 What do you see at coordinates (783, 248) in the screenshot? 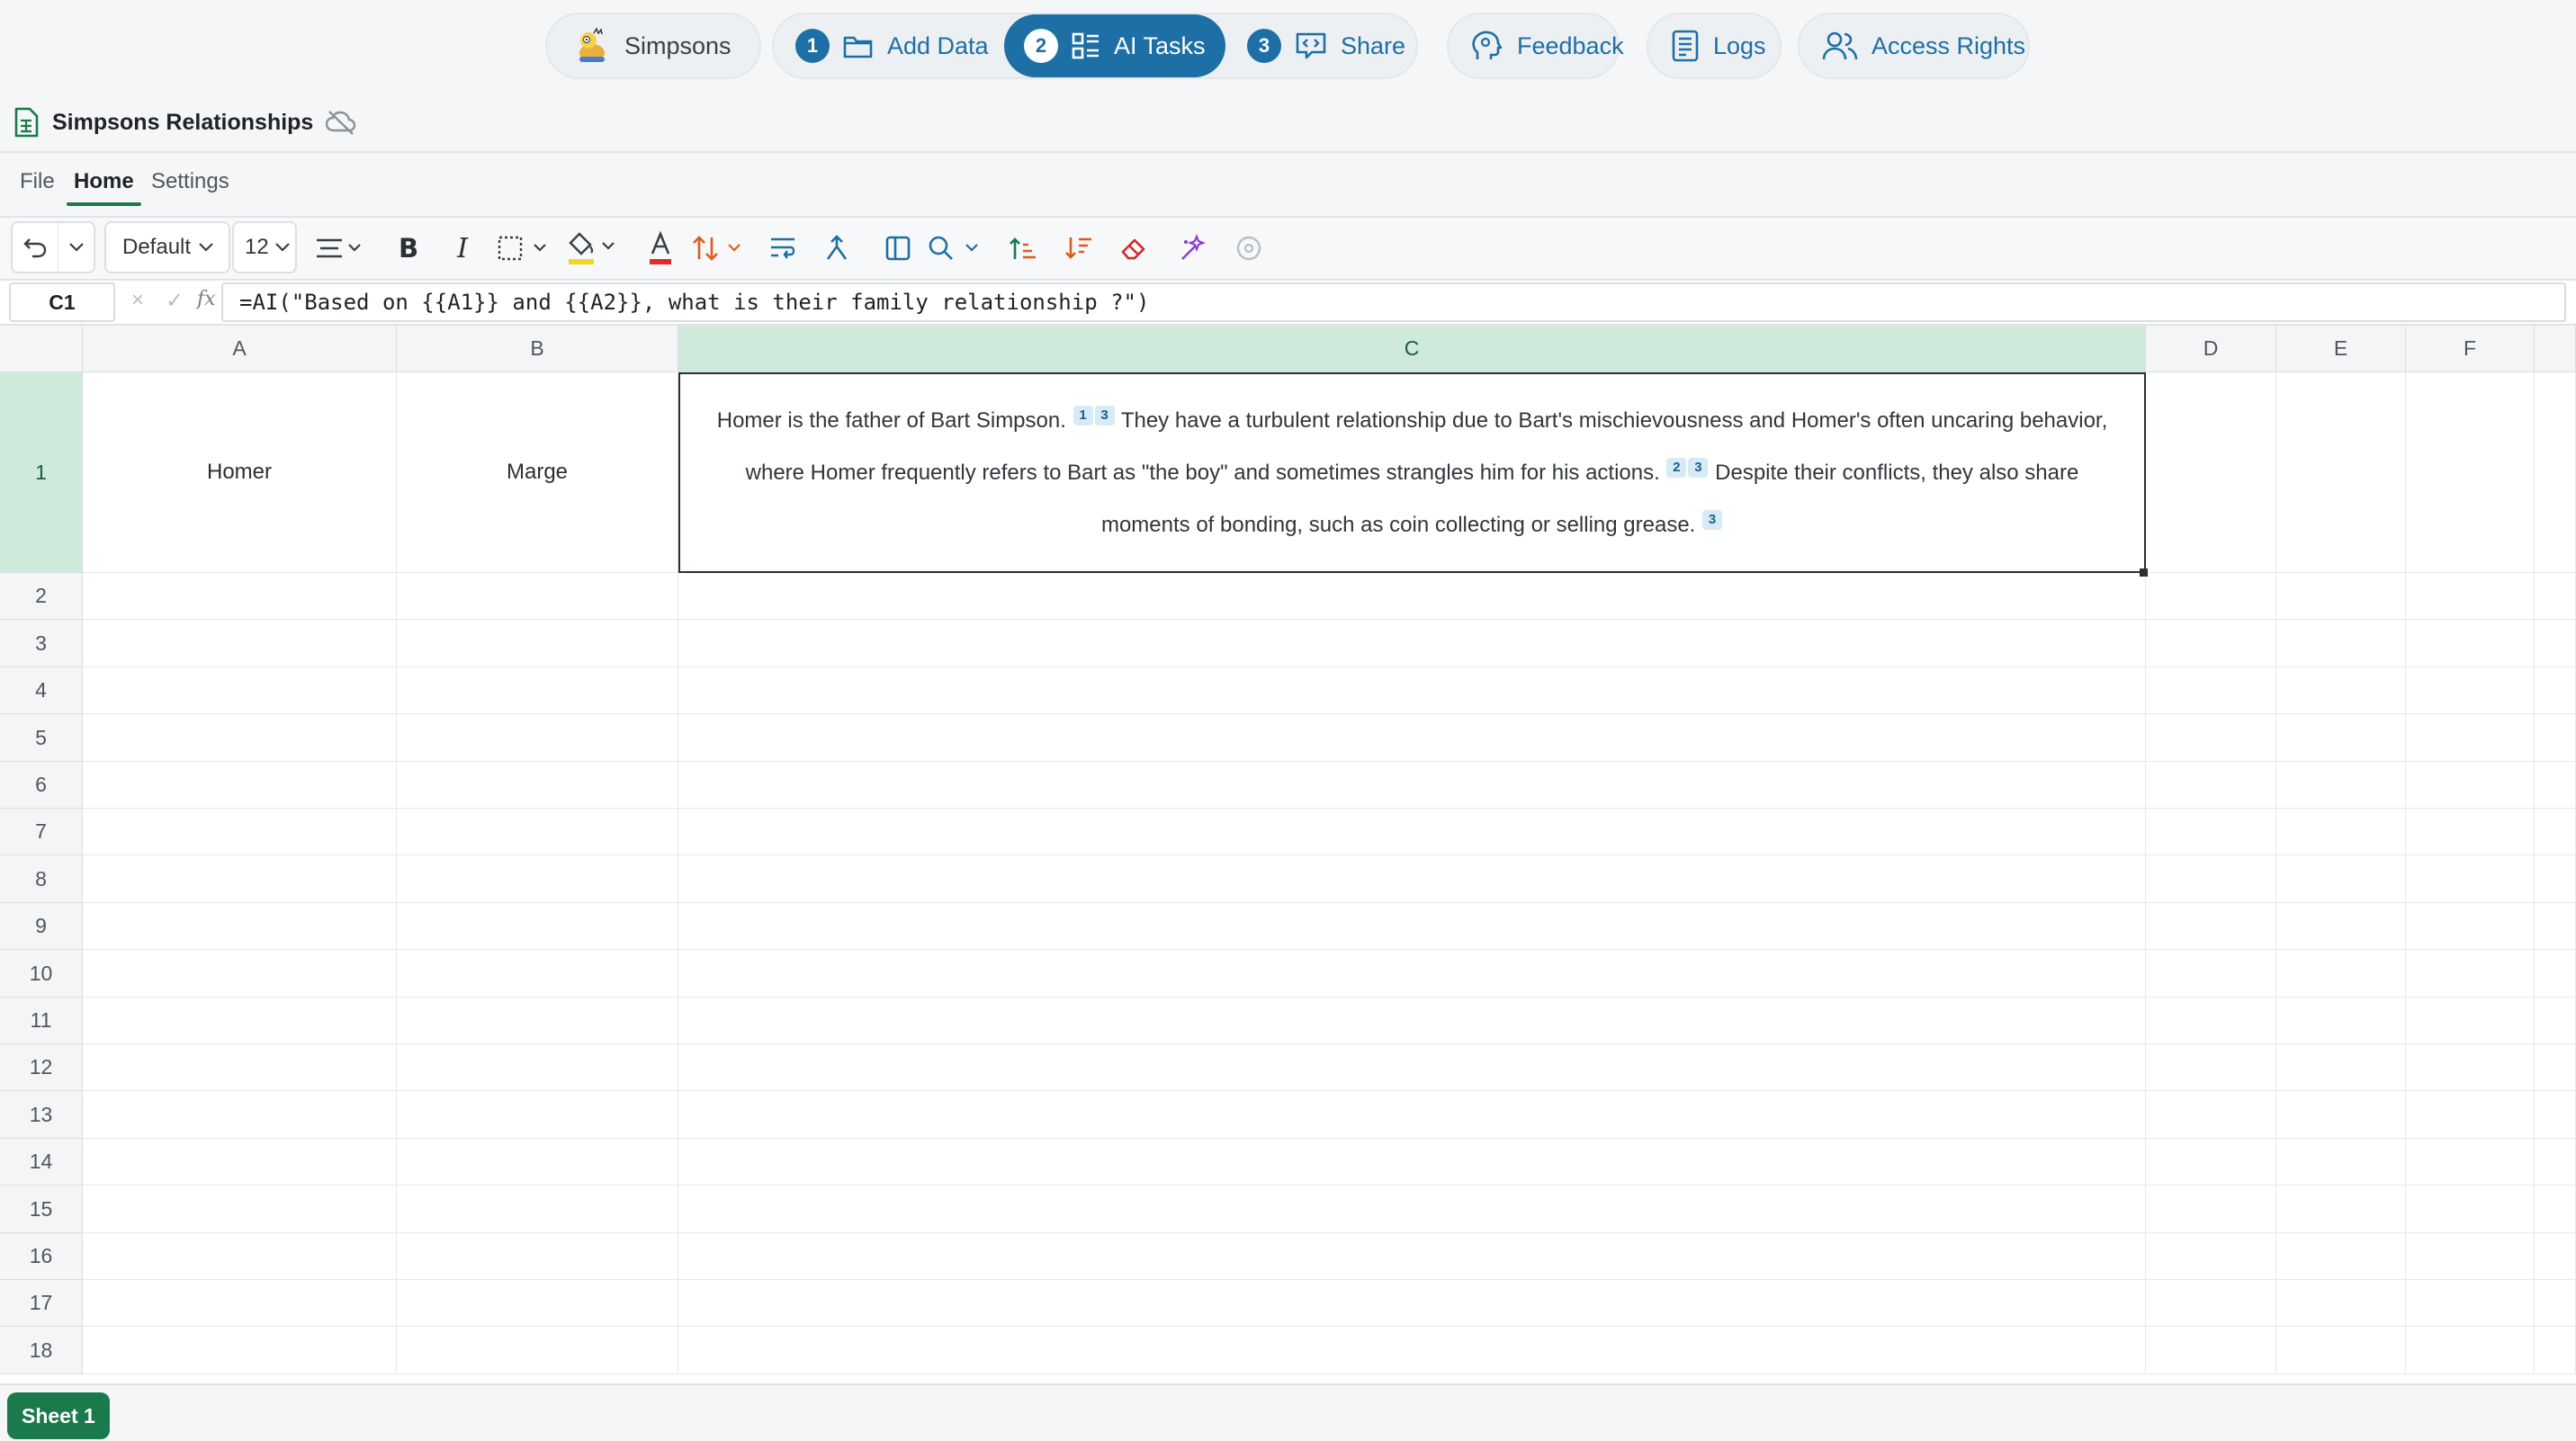
I see `wrap-text-button` at bounding box center [783, 248].